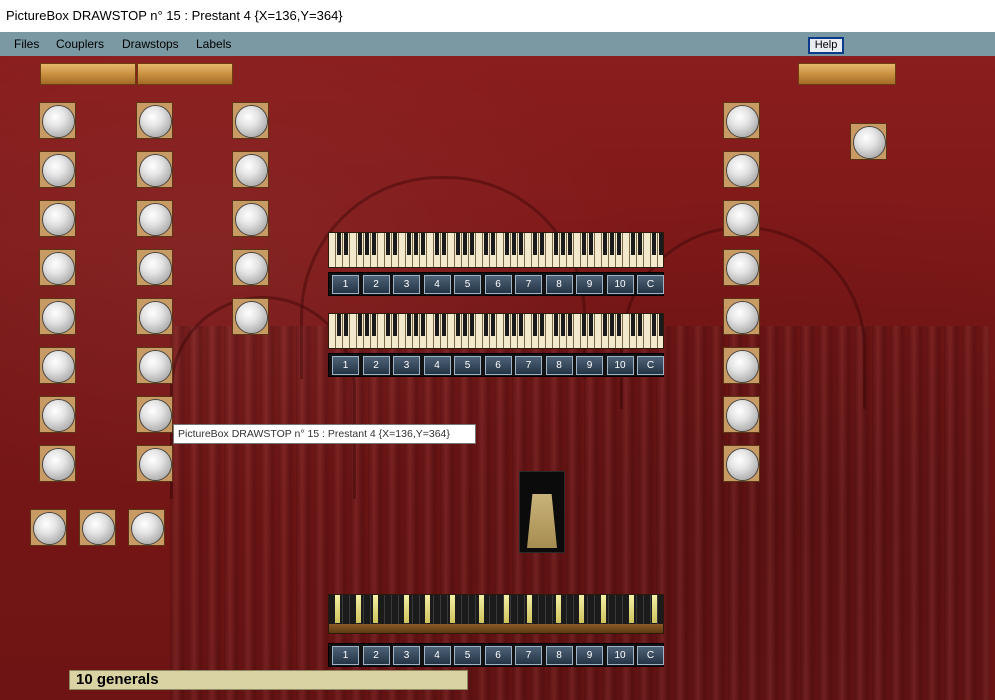  I want to click on menu-labels: Labels, so click(213, 44).